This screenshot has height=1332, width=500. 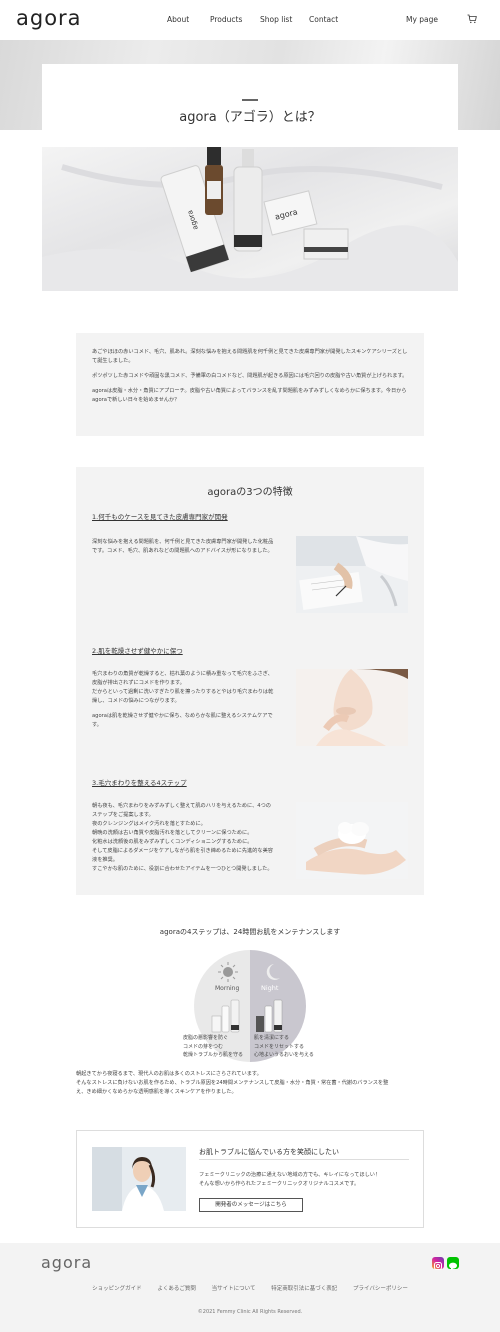 What do you see at coordinates (422, 19) in the screenshot?
I see `nav-my-page: My page` at bounding box center [422, 19].